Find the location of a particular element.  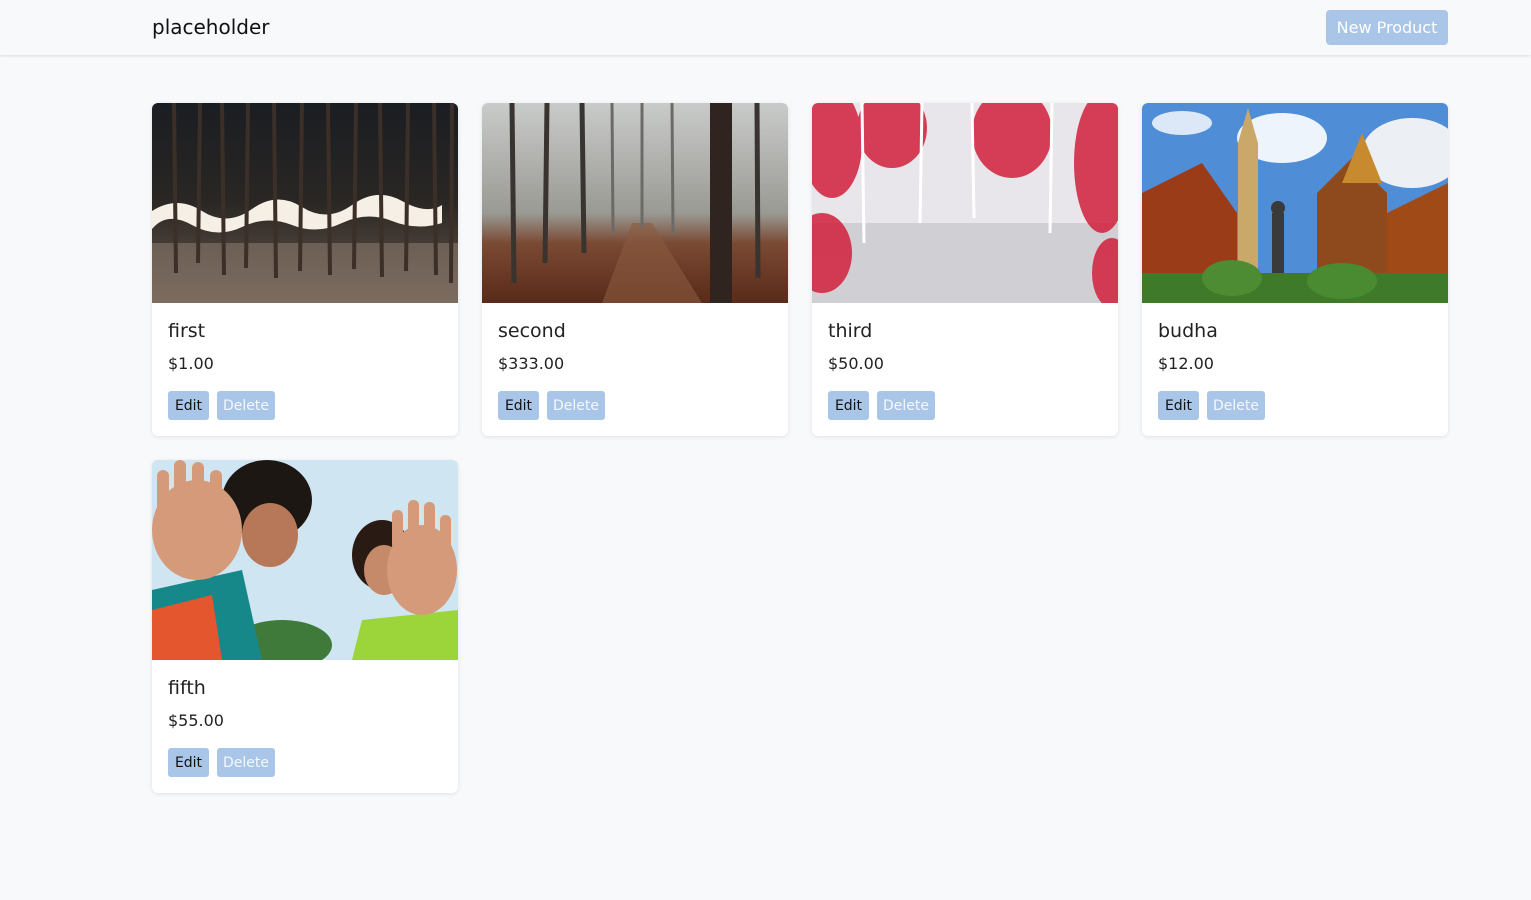

product-price: $12.00 is located at coordinates (1186, 363).